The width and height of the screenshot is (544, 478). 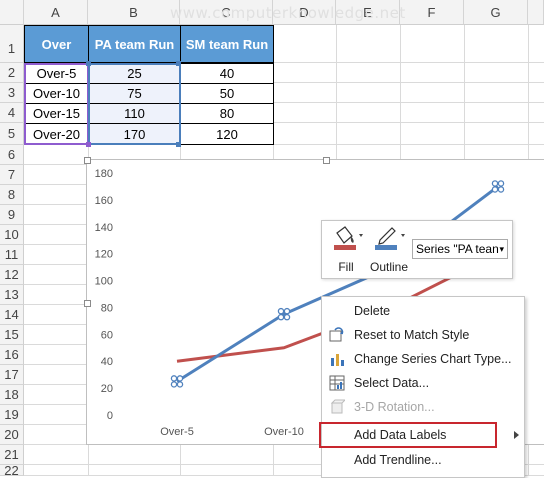 What do you see at coordinates (501, 249) in the screenshot?
I see `chevron-down-icon: ▾` at bounding box center [501, 249].